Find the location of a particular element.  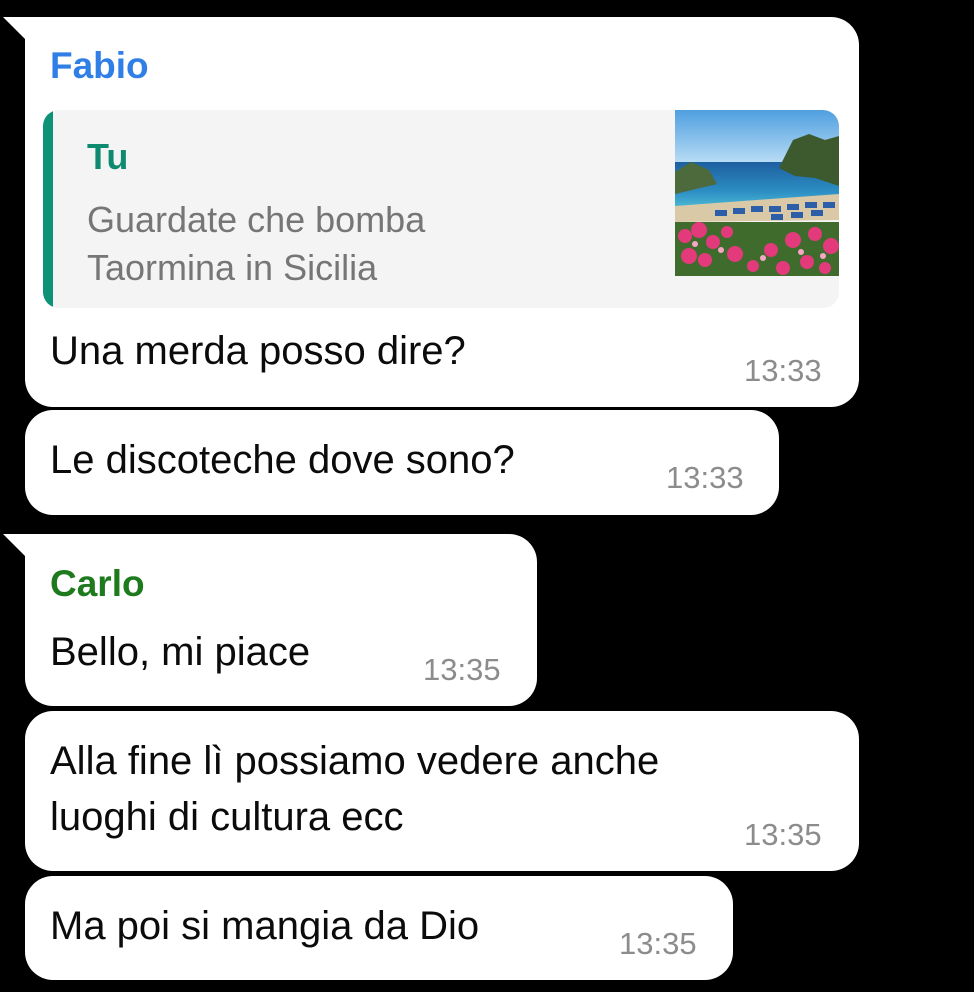

quote-text-line: Guardate che bomba is located at coordinates (256, 219).